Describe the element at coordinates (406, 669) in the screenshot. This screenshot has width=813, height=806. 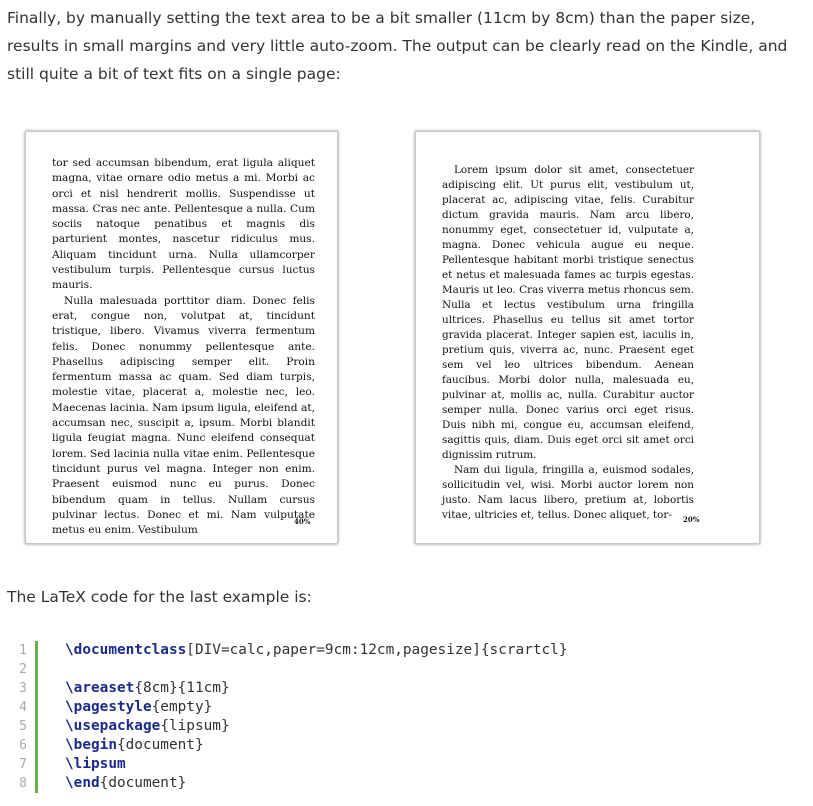
I see `code-line: 2` at that location.